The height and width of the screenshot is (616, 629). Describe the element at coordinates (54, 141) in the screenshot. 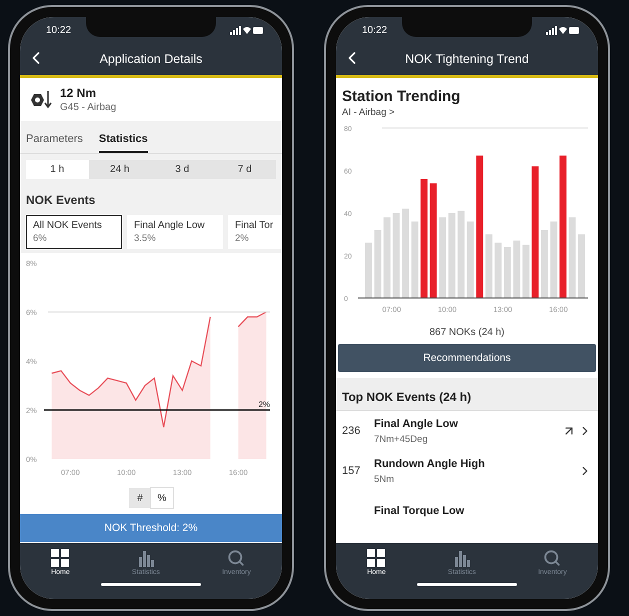

I see `tab: Parameters` at that location.